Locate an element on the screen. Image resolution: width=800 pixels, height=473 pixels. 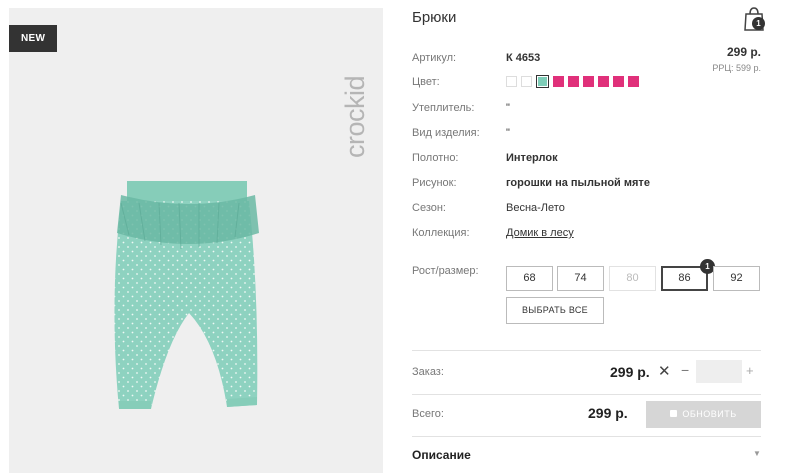
recommended-price: РРЦ: 599 р. is located at coordinates (736, 68).